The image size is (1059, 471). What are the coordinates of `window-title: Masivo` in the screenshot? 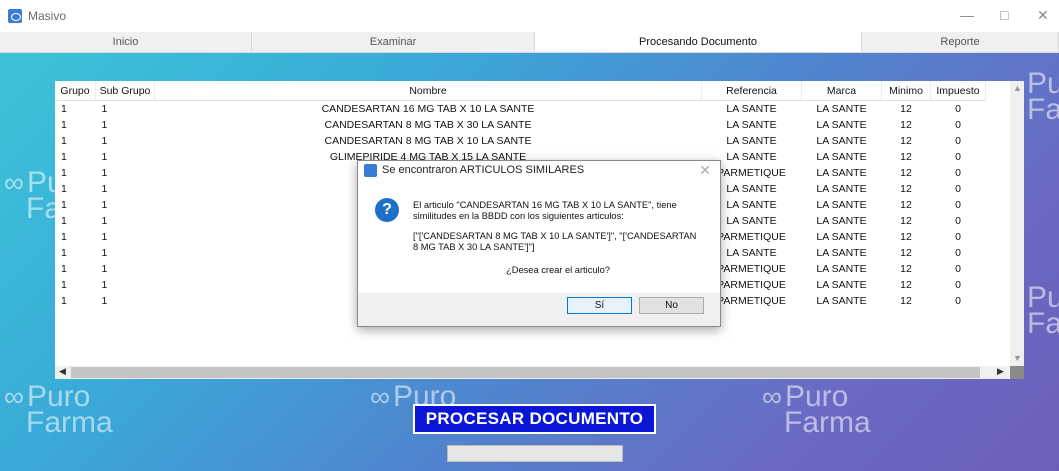 It's located at (47, 16).